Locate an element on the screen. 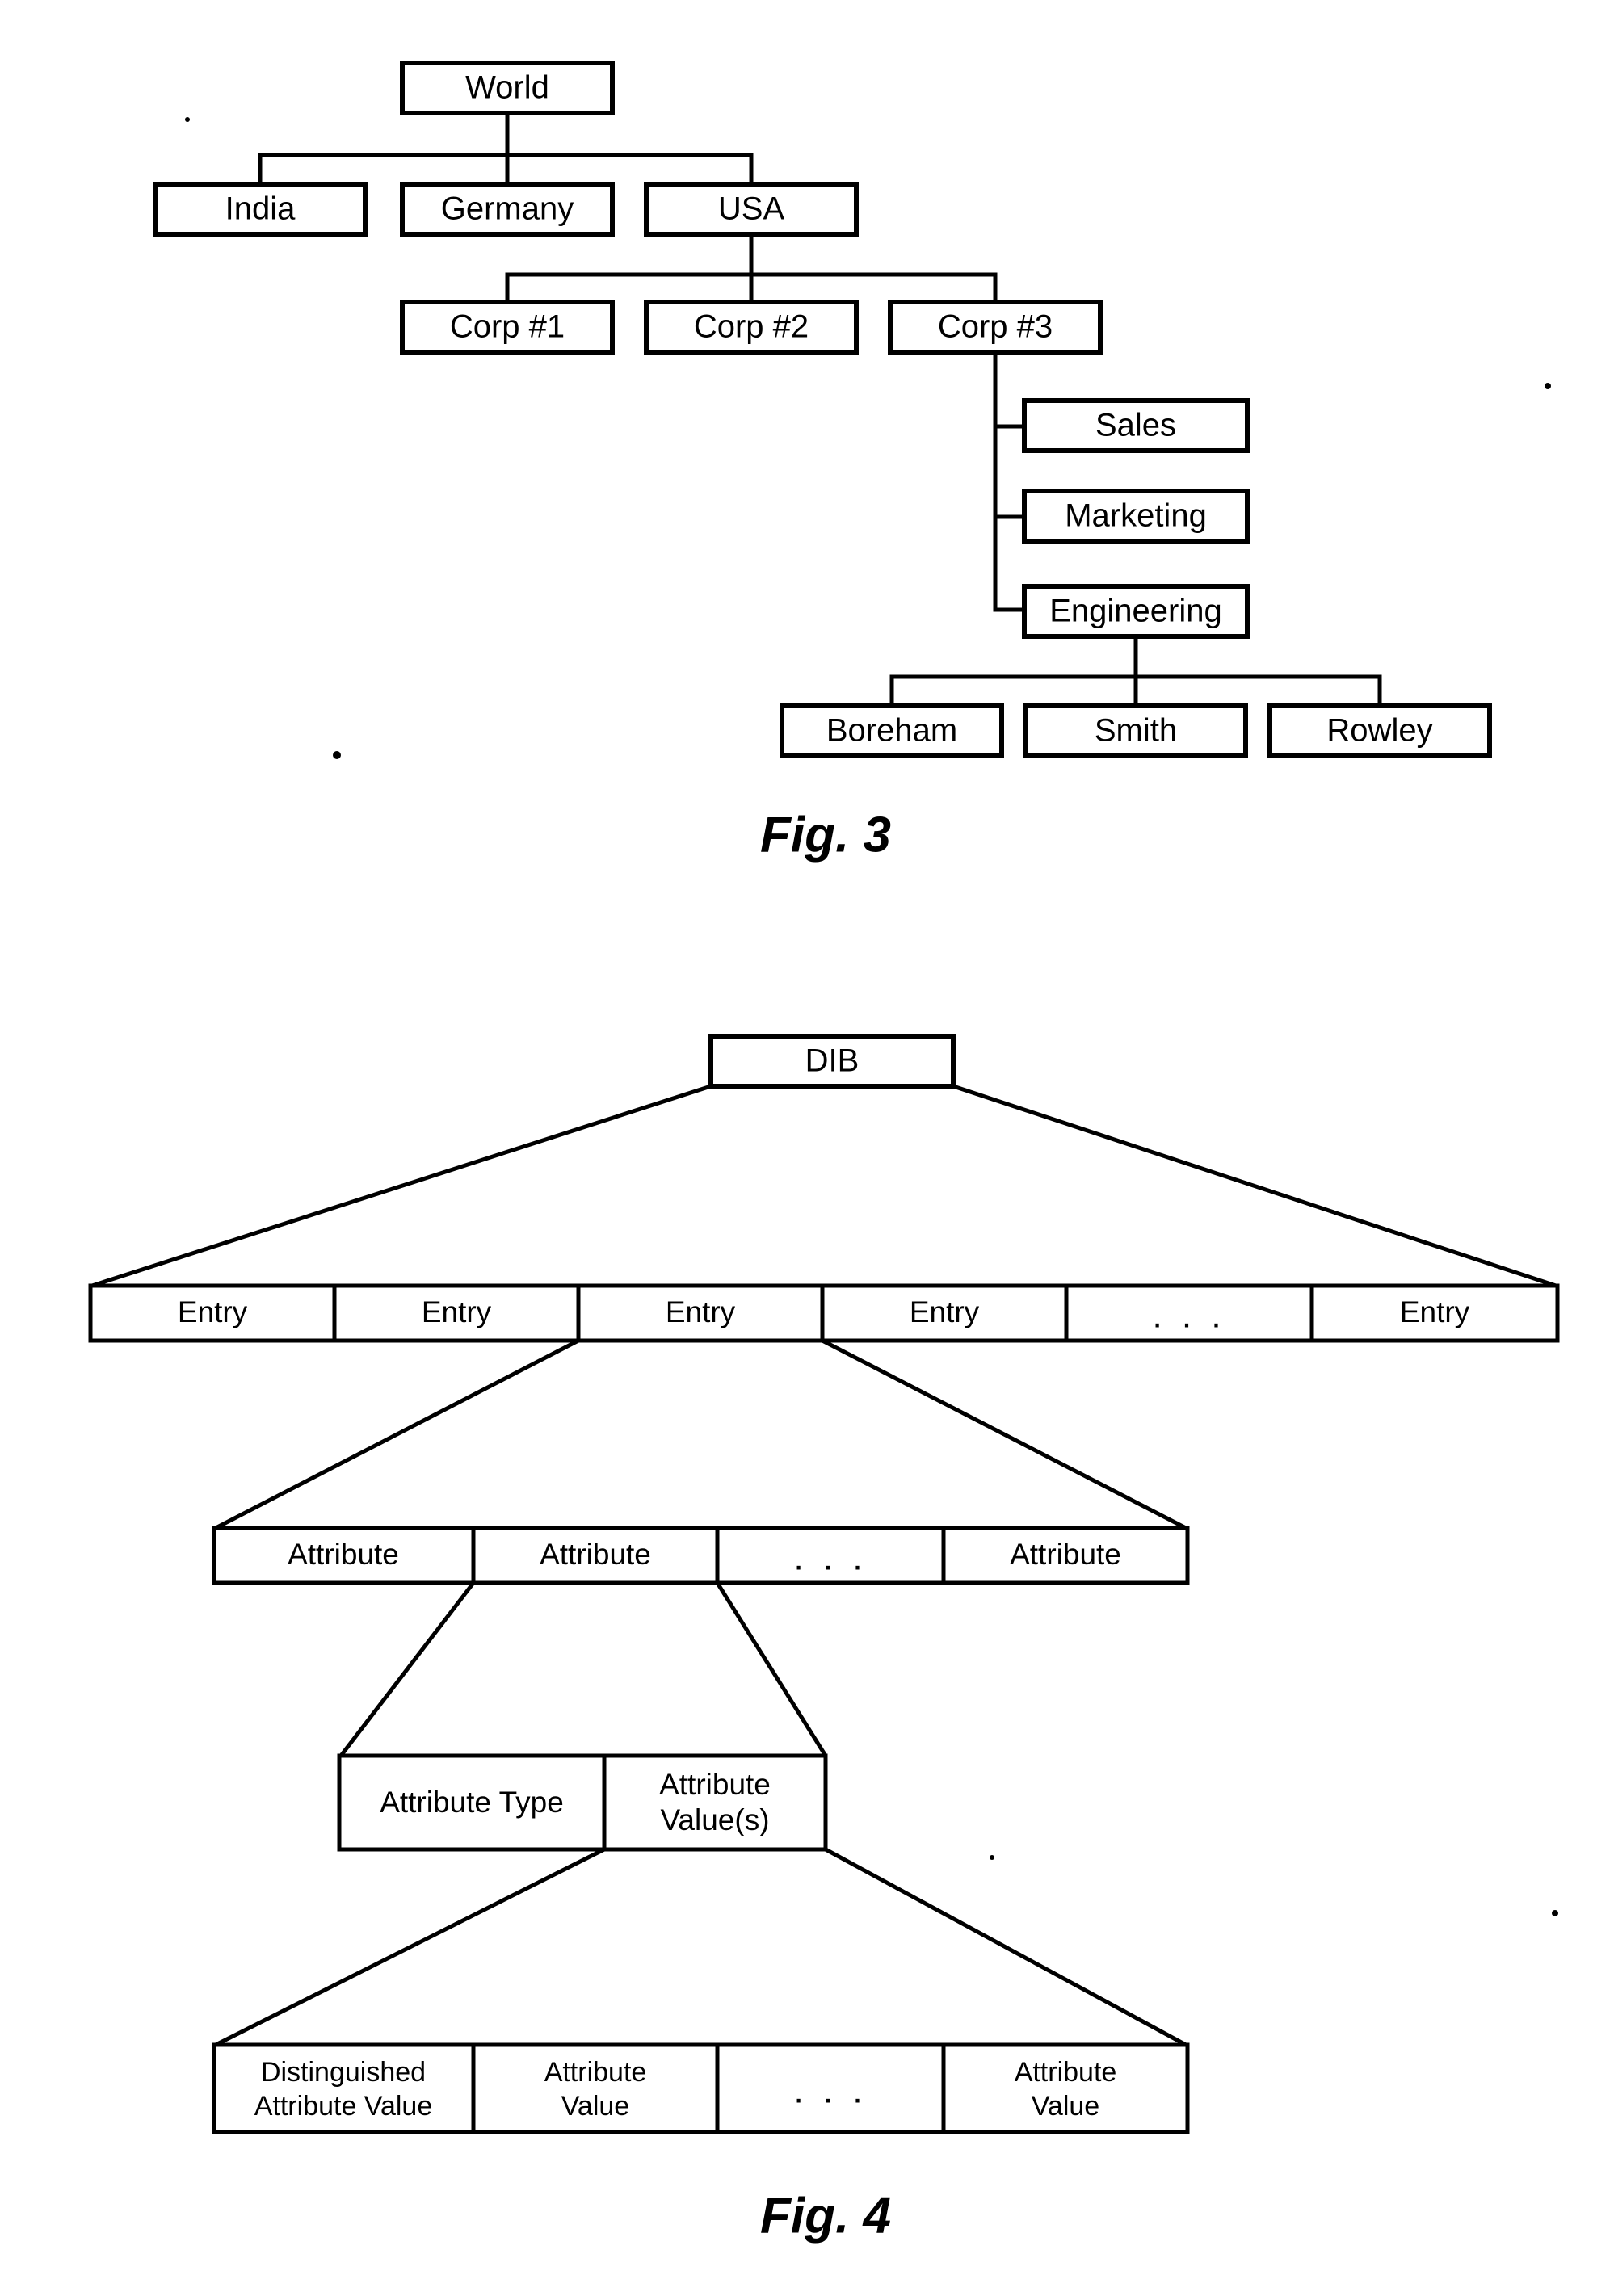 The image size is (1614, 2296). fig3-node-sales: Sales is located at coordinates (1136, 425).